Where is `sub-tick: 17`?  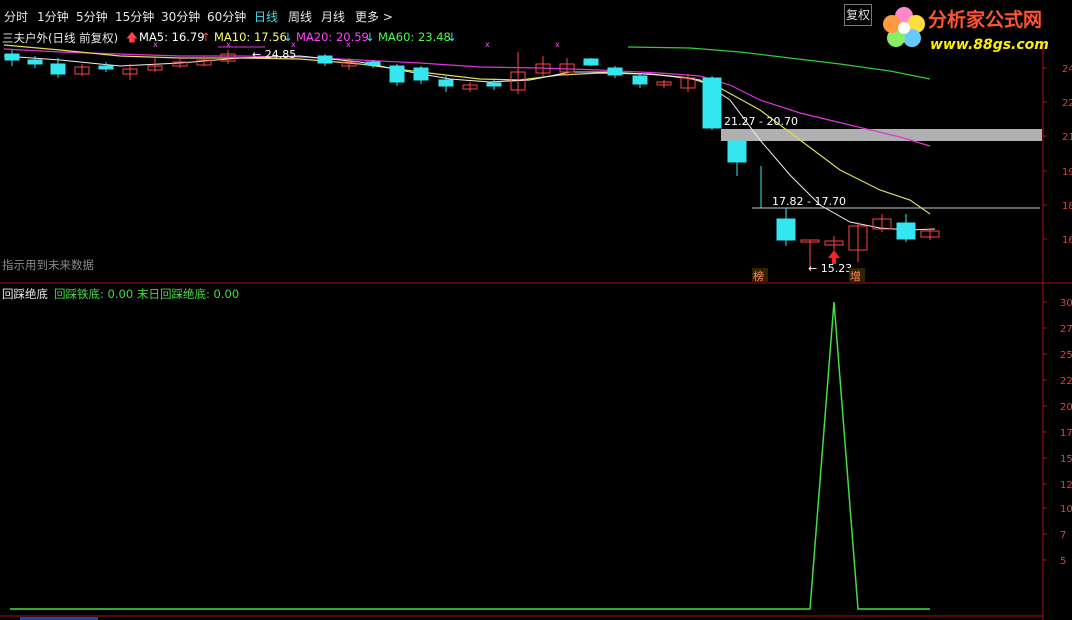
sub-tick: 17 is located at coordinates (1066, 433).